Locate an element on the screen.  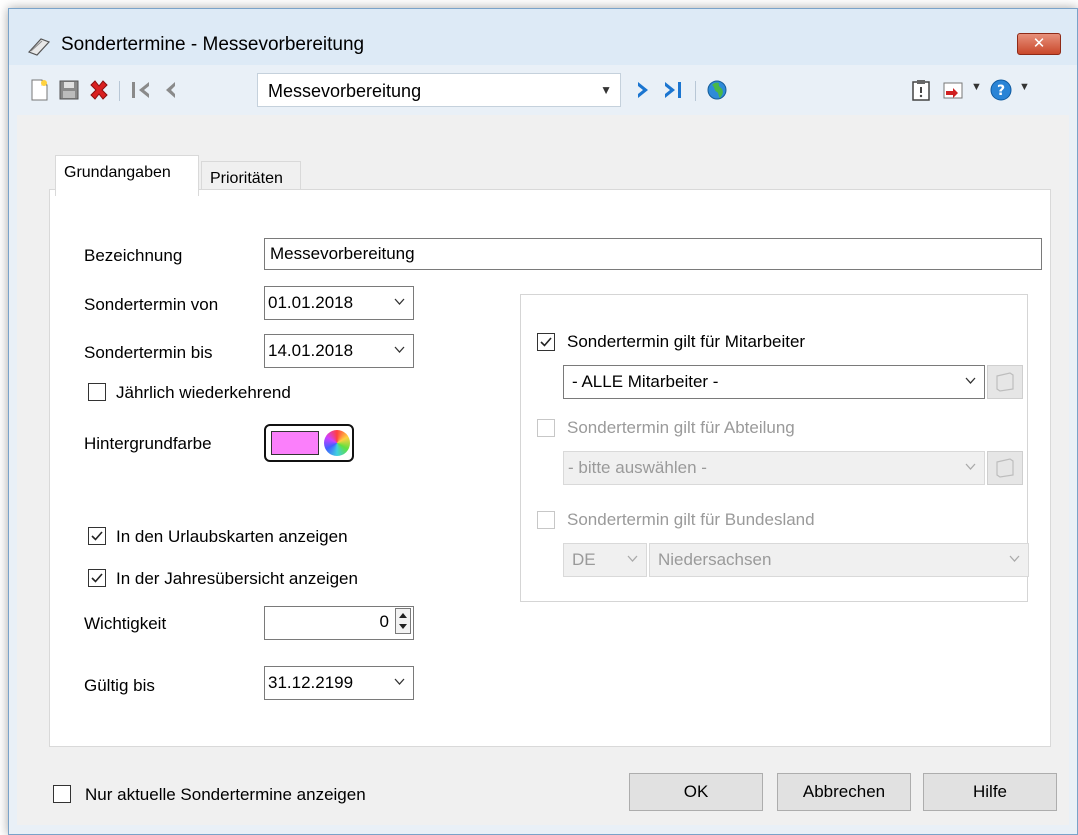
next-record-icon is located at coordinates (643, 90).